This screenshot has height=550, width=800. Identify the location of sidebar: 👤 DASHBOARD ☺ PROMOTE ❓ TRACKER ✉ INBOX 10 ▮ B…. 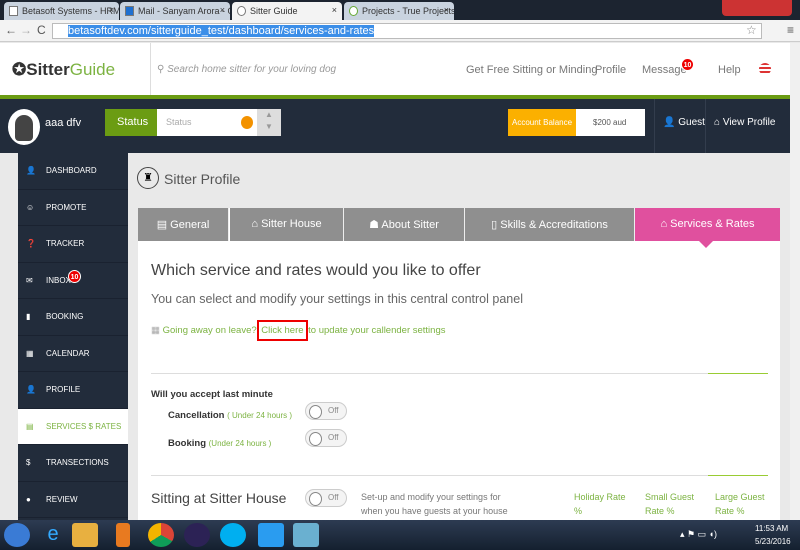
(73, 338).